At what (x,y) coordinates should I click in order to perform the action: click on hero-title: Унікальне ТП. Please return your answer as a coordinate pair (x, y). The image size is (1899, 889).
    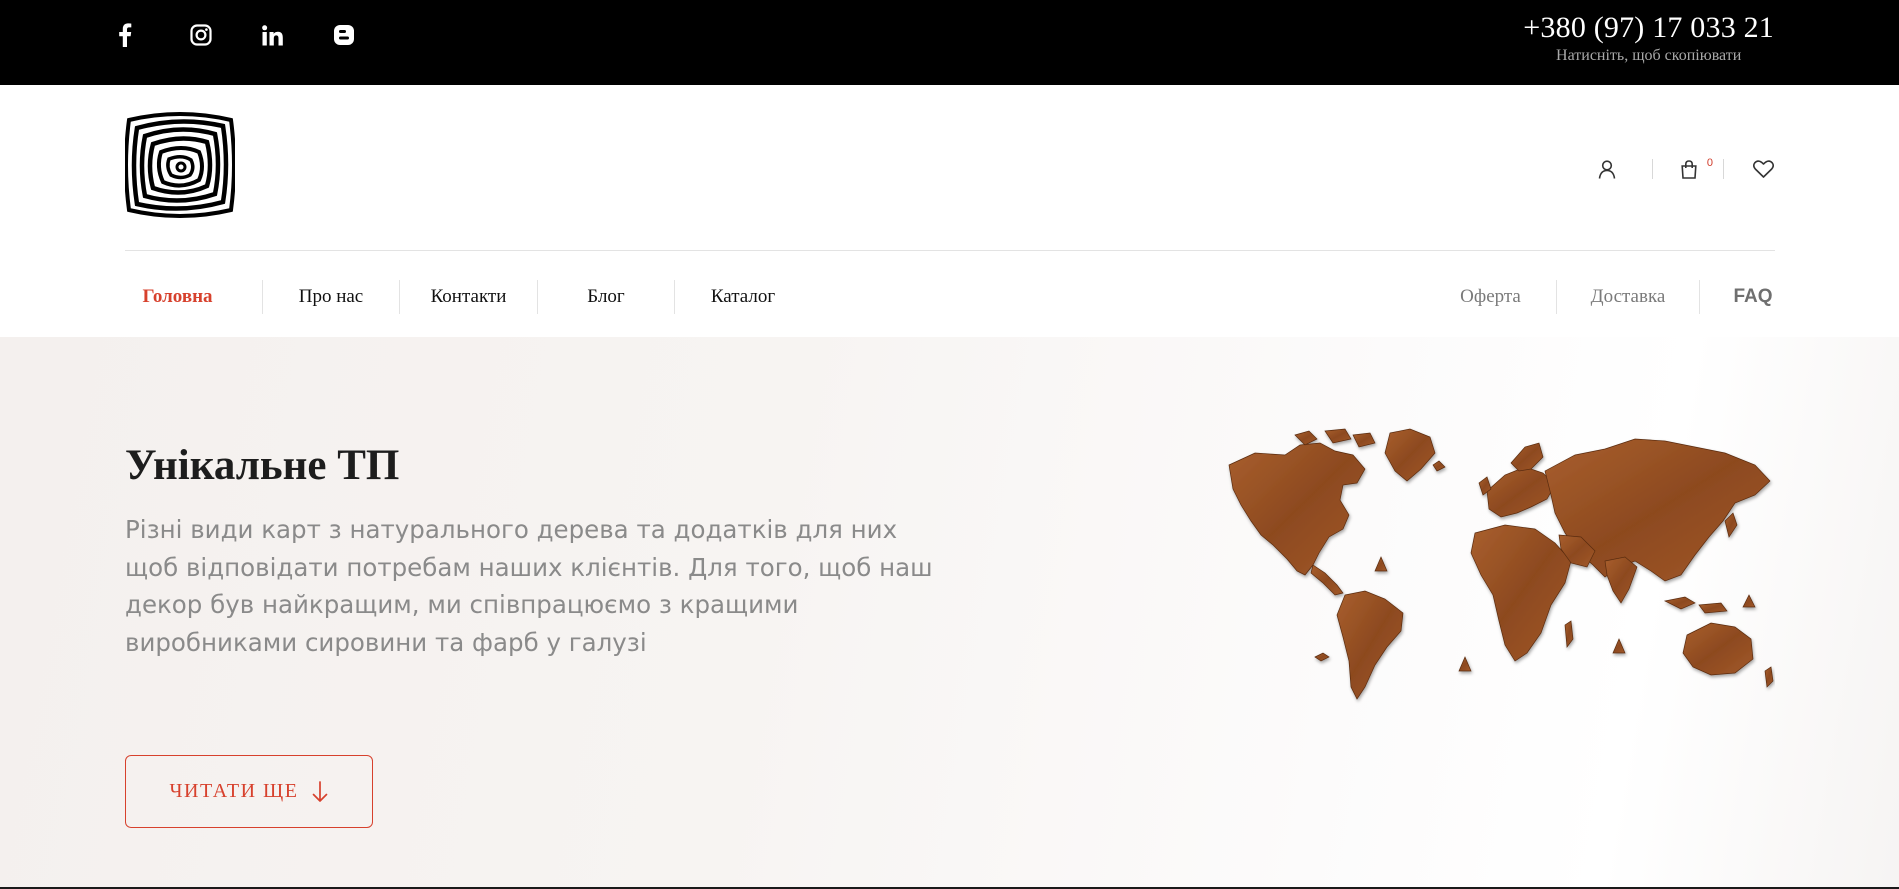
    Looking at the image, I should click on (262, 465).